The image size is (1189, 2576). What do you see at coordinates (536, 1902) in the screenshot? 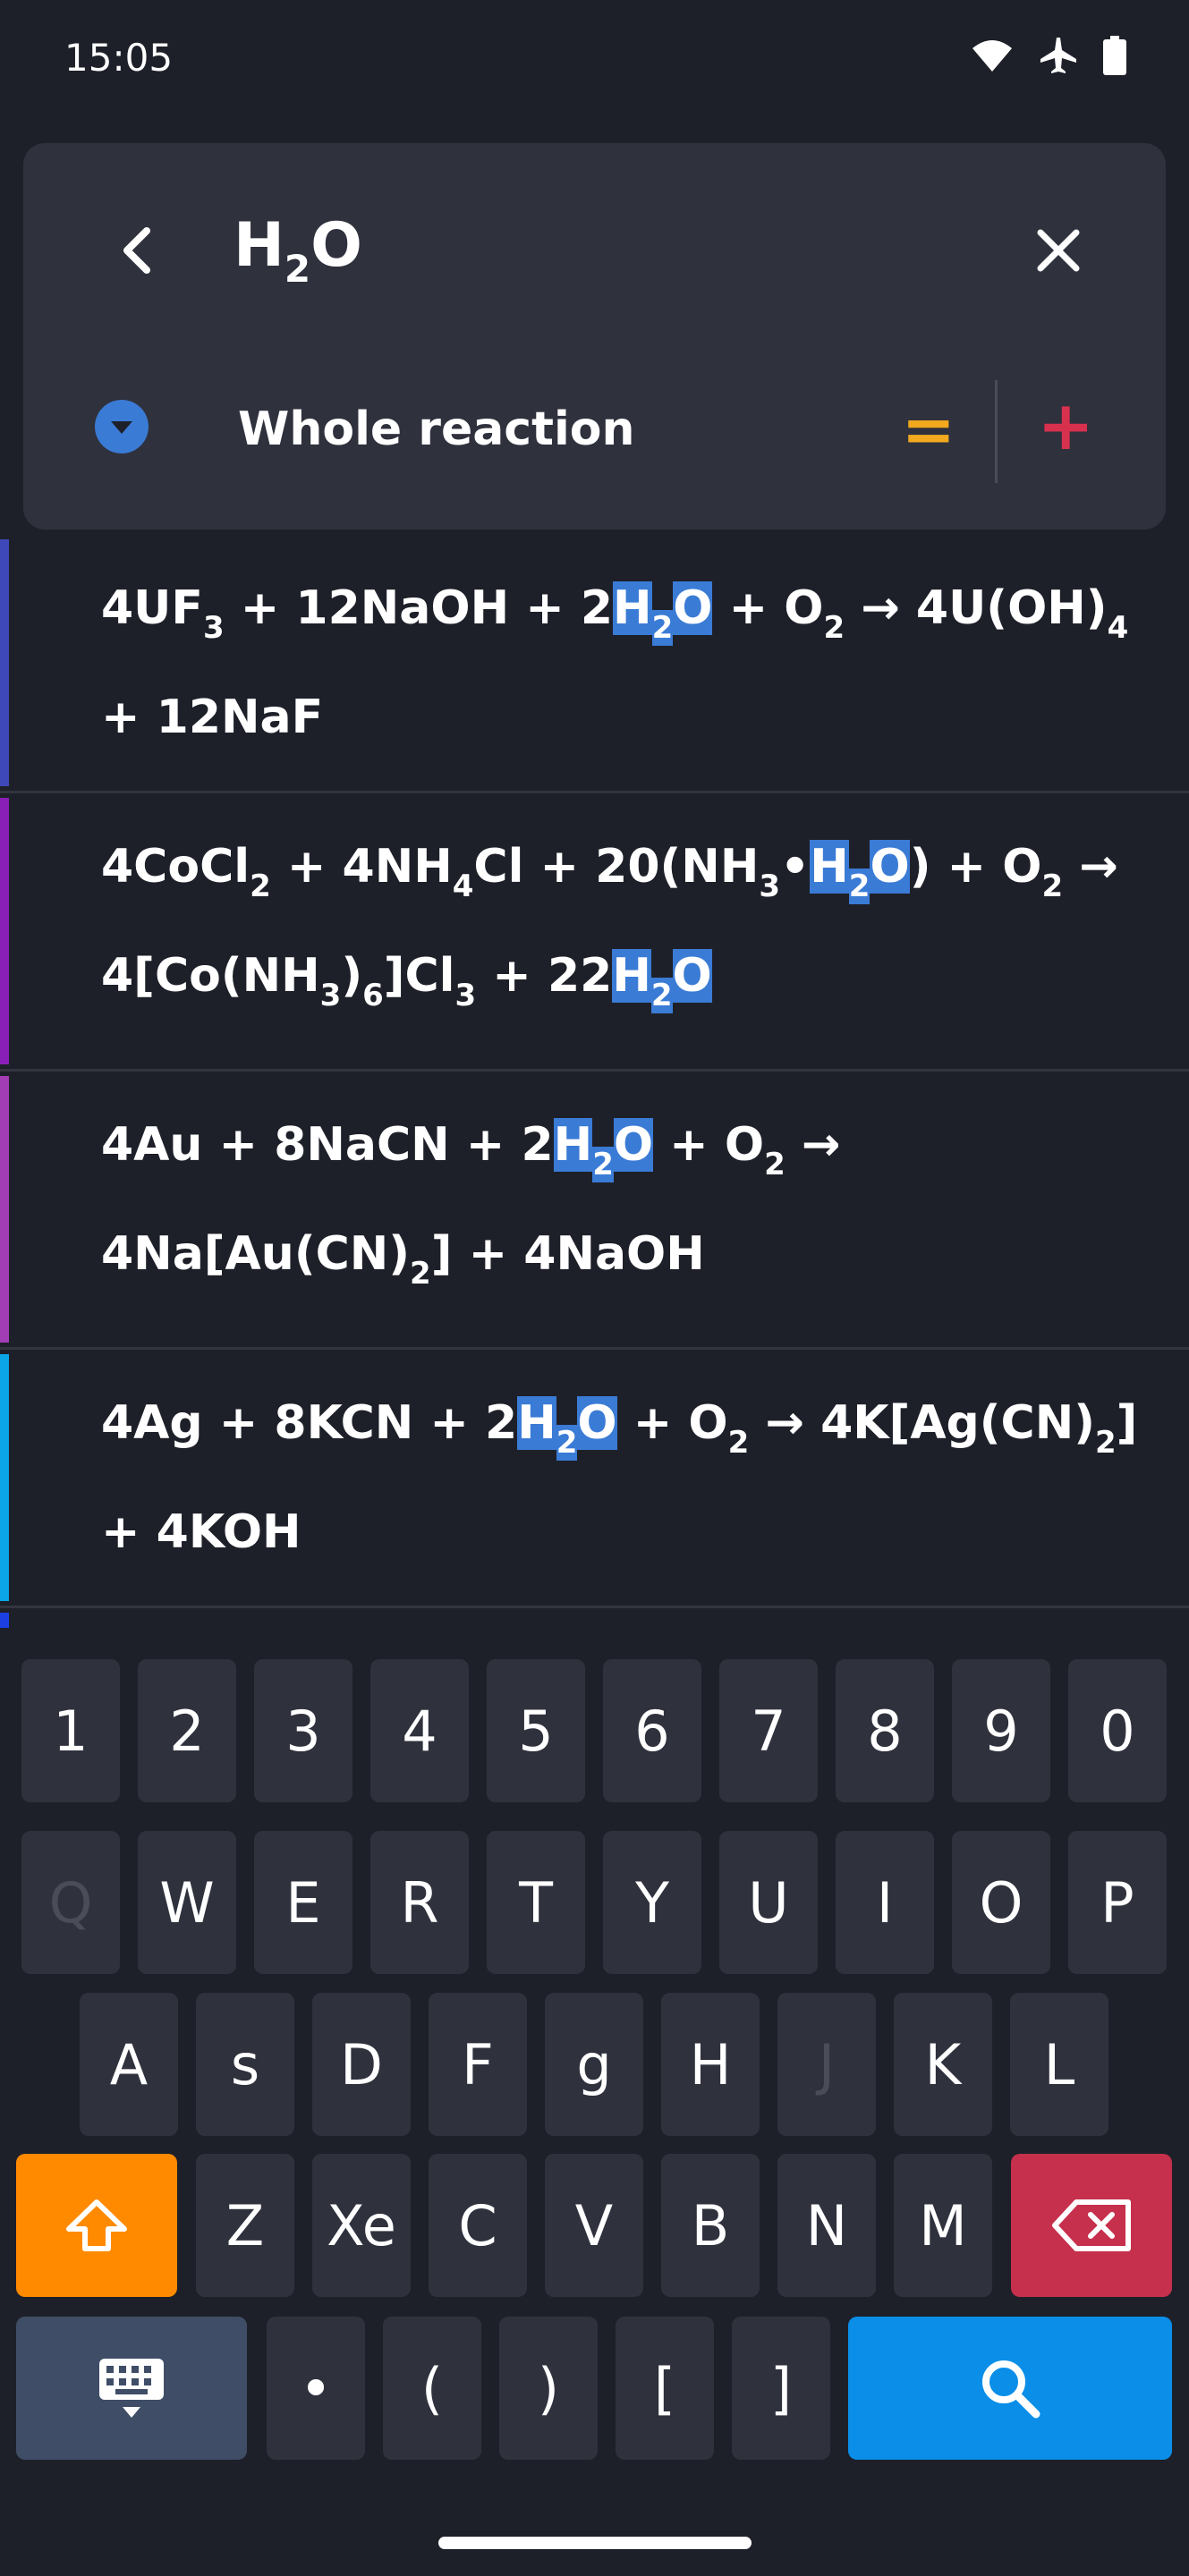
I see `key-t: T` at bounding box center [536, 1902].